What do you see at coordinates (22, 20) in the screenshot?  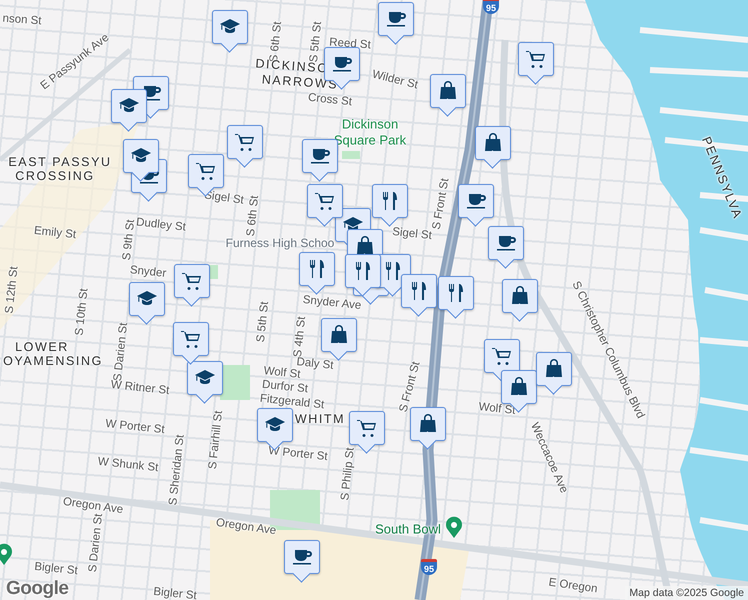 I see `street-label: nson St` at bounding box center [22, 20].